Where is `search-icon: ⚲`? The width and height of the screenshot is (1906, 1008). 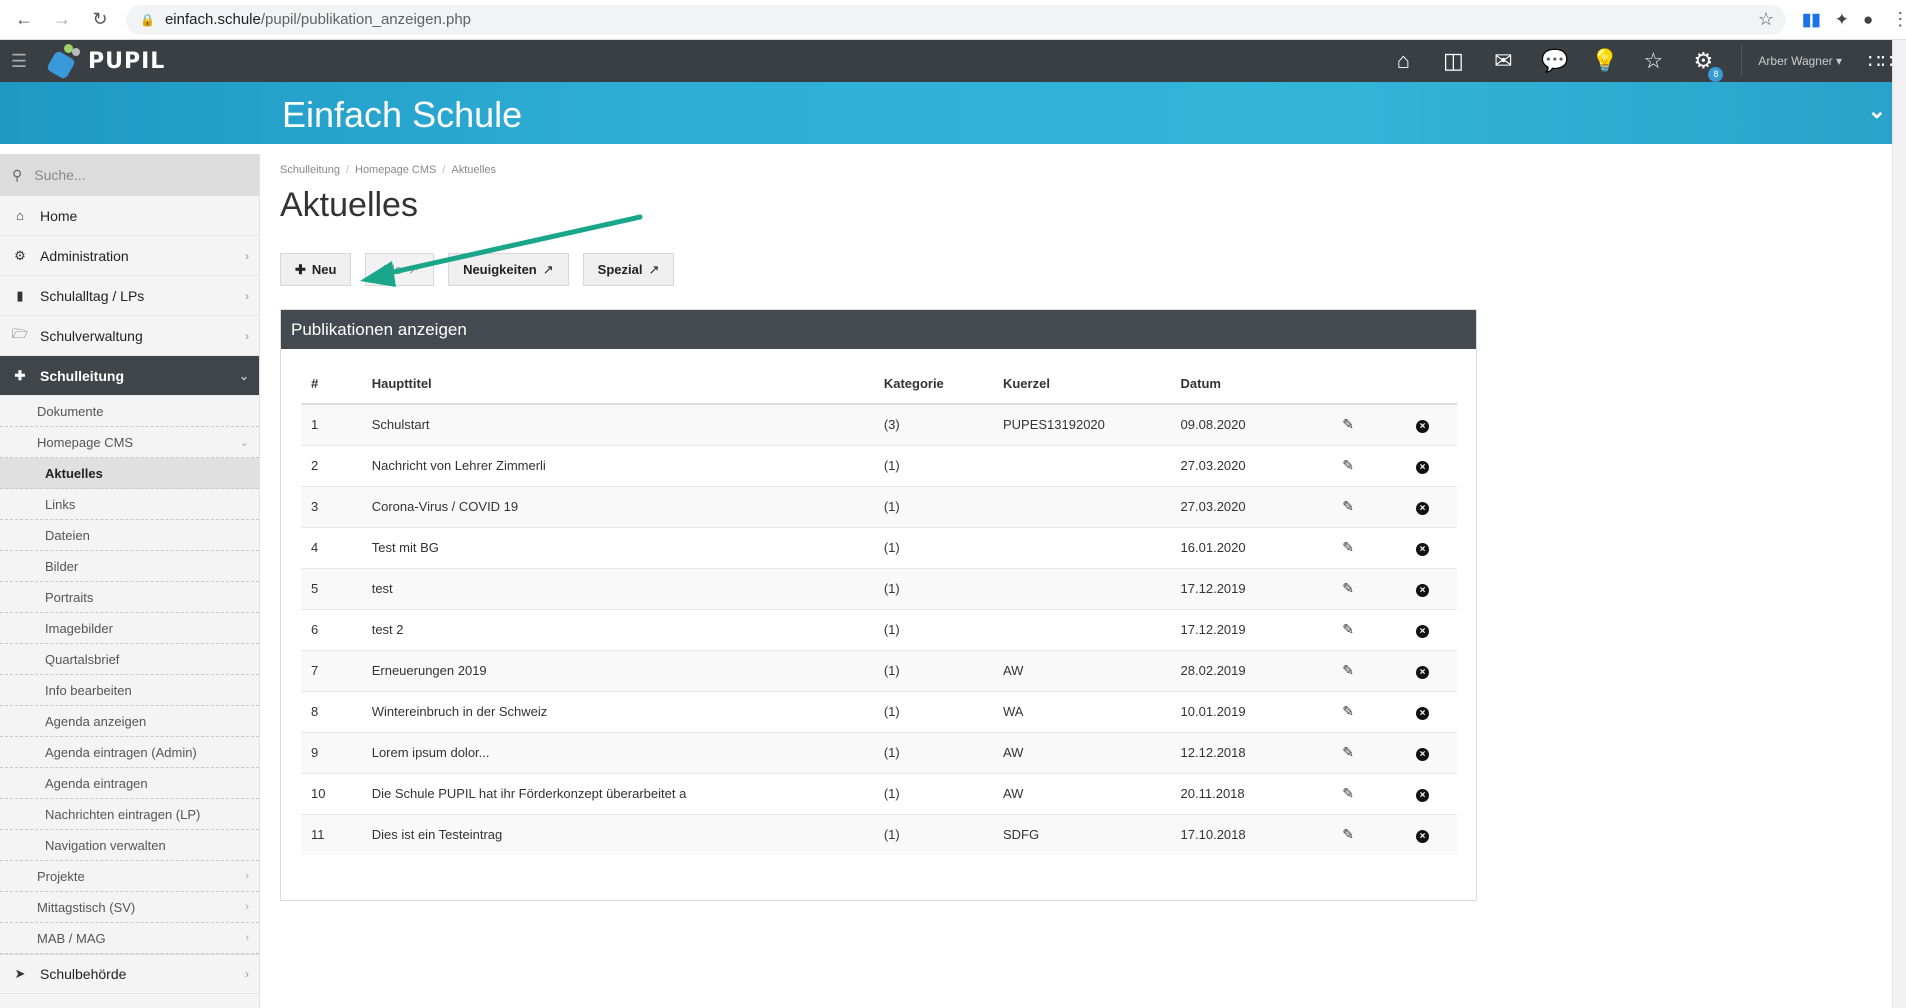 search-icon: ⚲ is located at coordinates (17, 174).